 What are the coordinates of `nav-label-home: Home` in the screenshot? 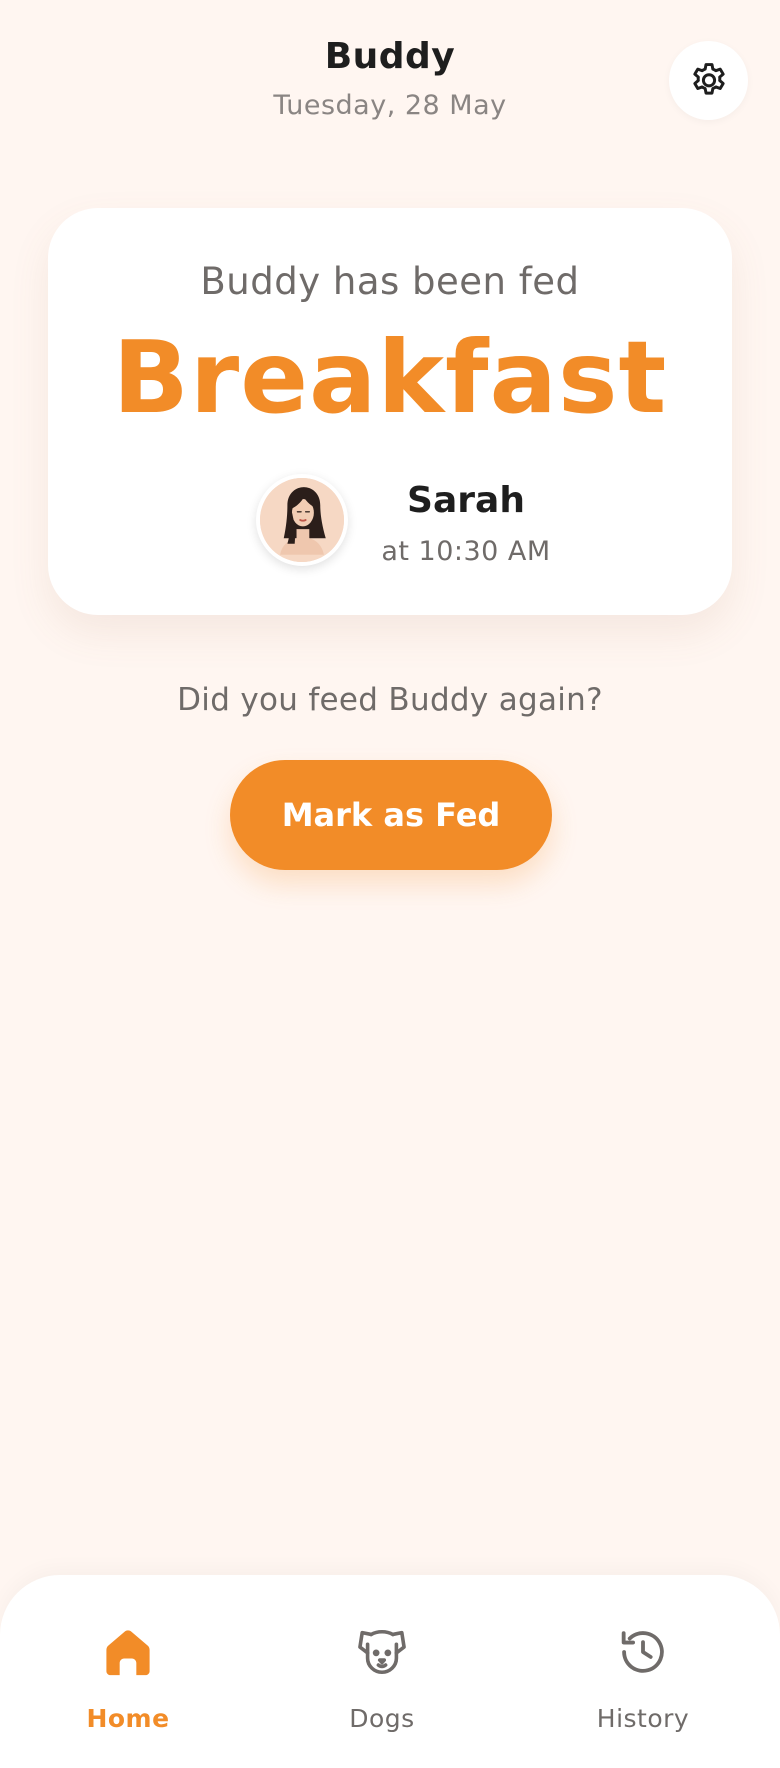 It's located at (128, 1718).